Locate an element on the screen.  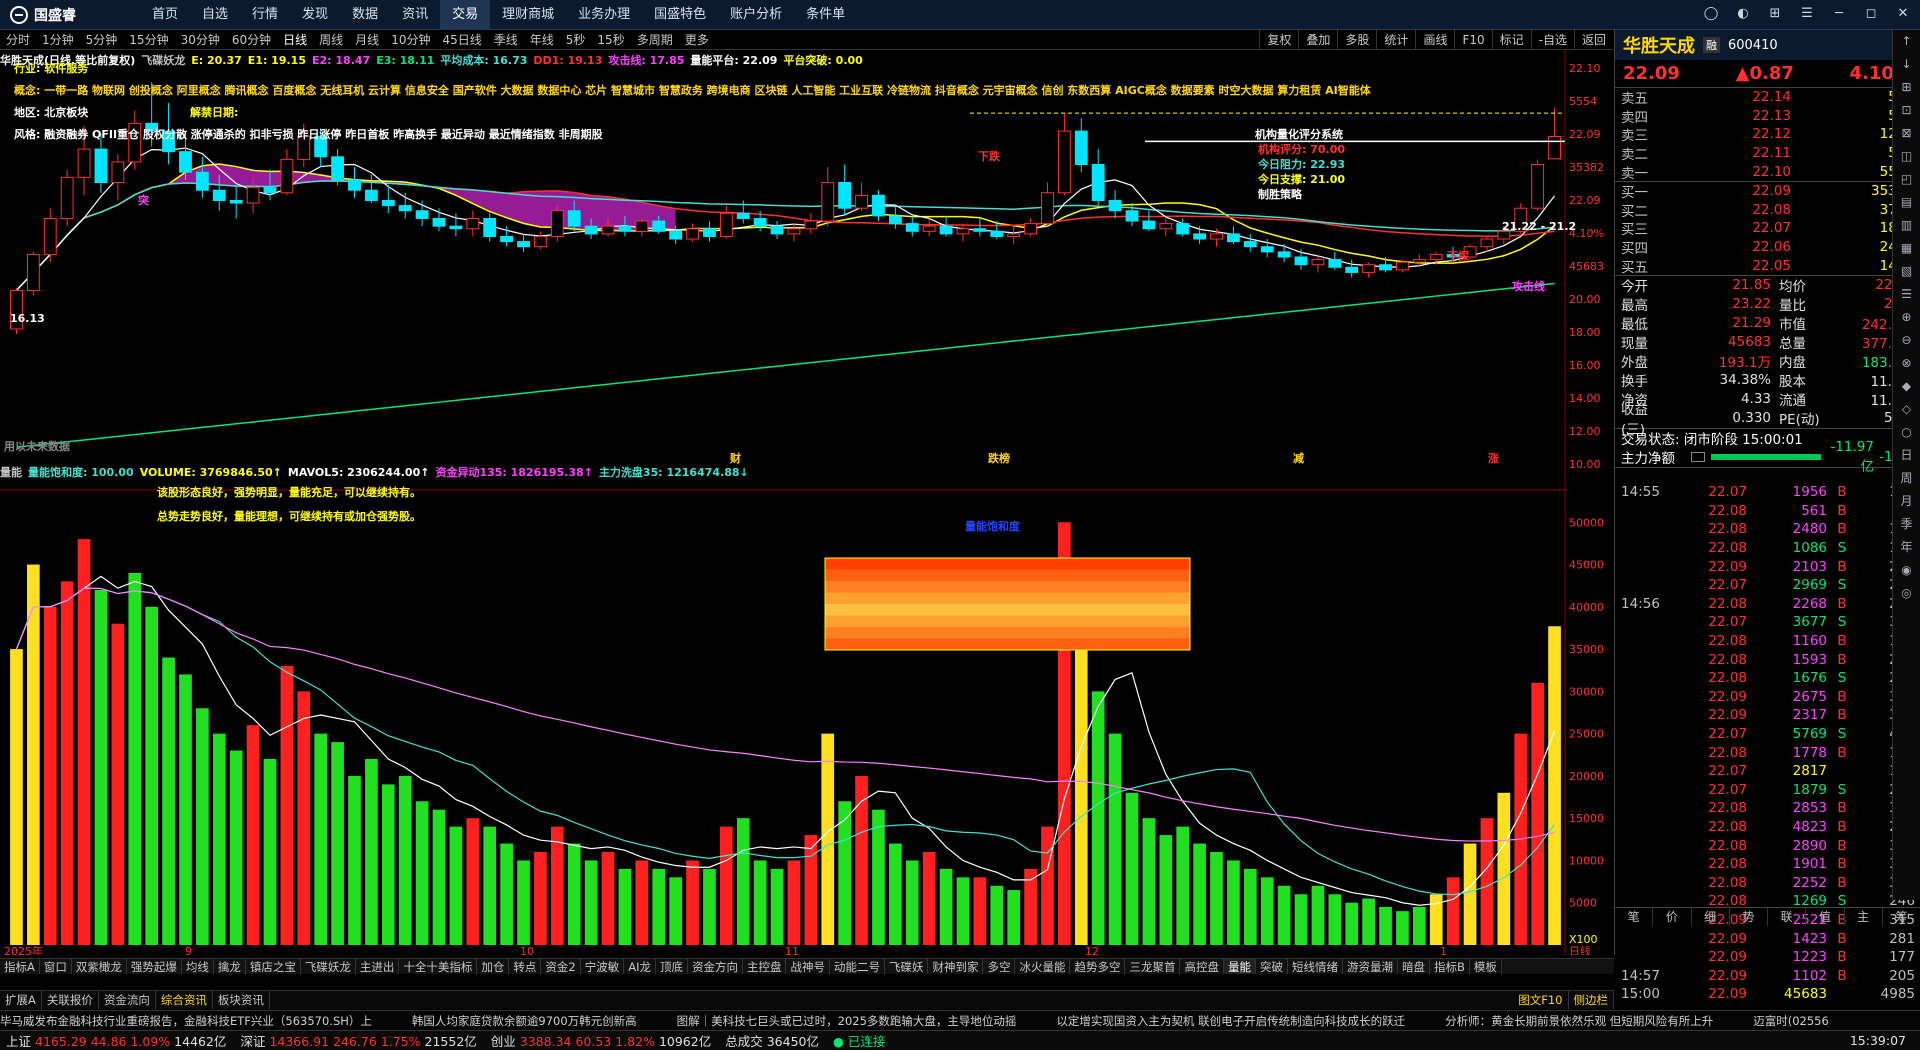
period-tab: 周线 is located at coordinates (331, 39).